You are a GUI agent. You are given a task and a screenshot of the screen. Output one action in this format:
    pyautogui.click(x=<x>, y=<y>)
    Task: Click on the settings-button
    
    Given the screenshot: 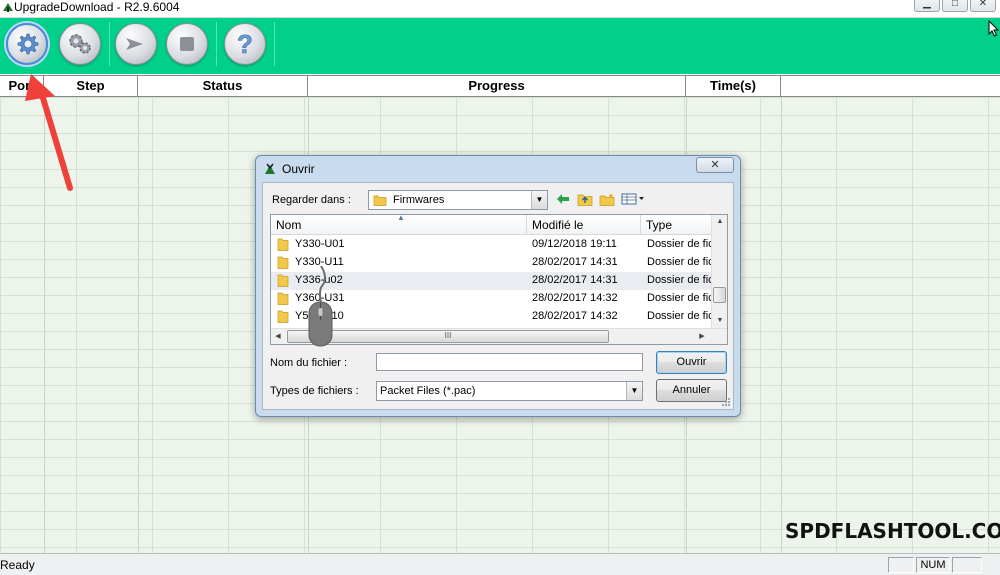 What is the action you would take?
    pyautogui.click(x=80, y=44)
    